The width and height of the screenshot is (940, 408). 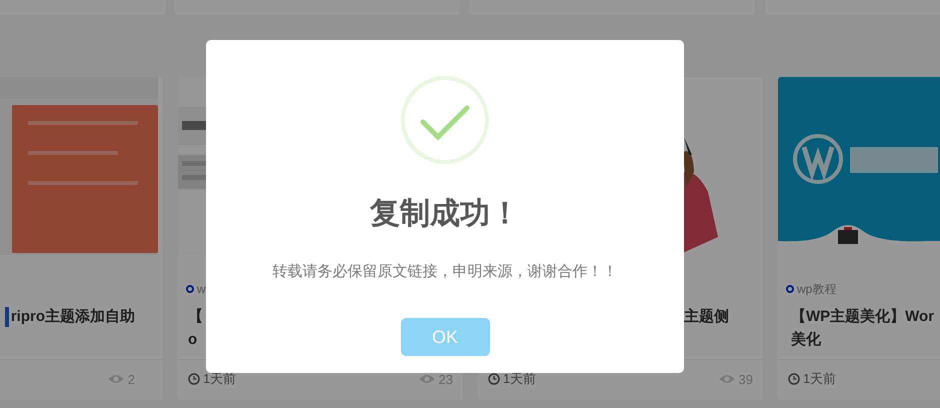 I want to click on post-title: 【, so click(x=195, y=316).